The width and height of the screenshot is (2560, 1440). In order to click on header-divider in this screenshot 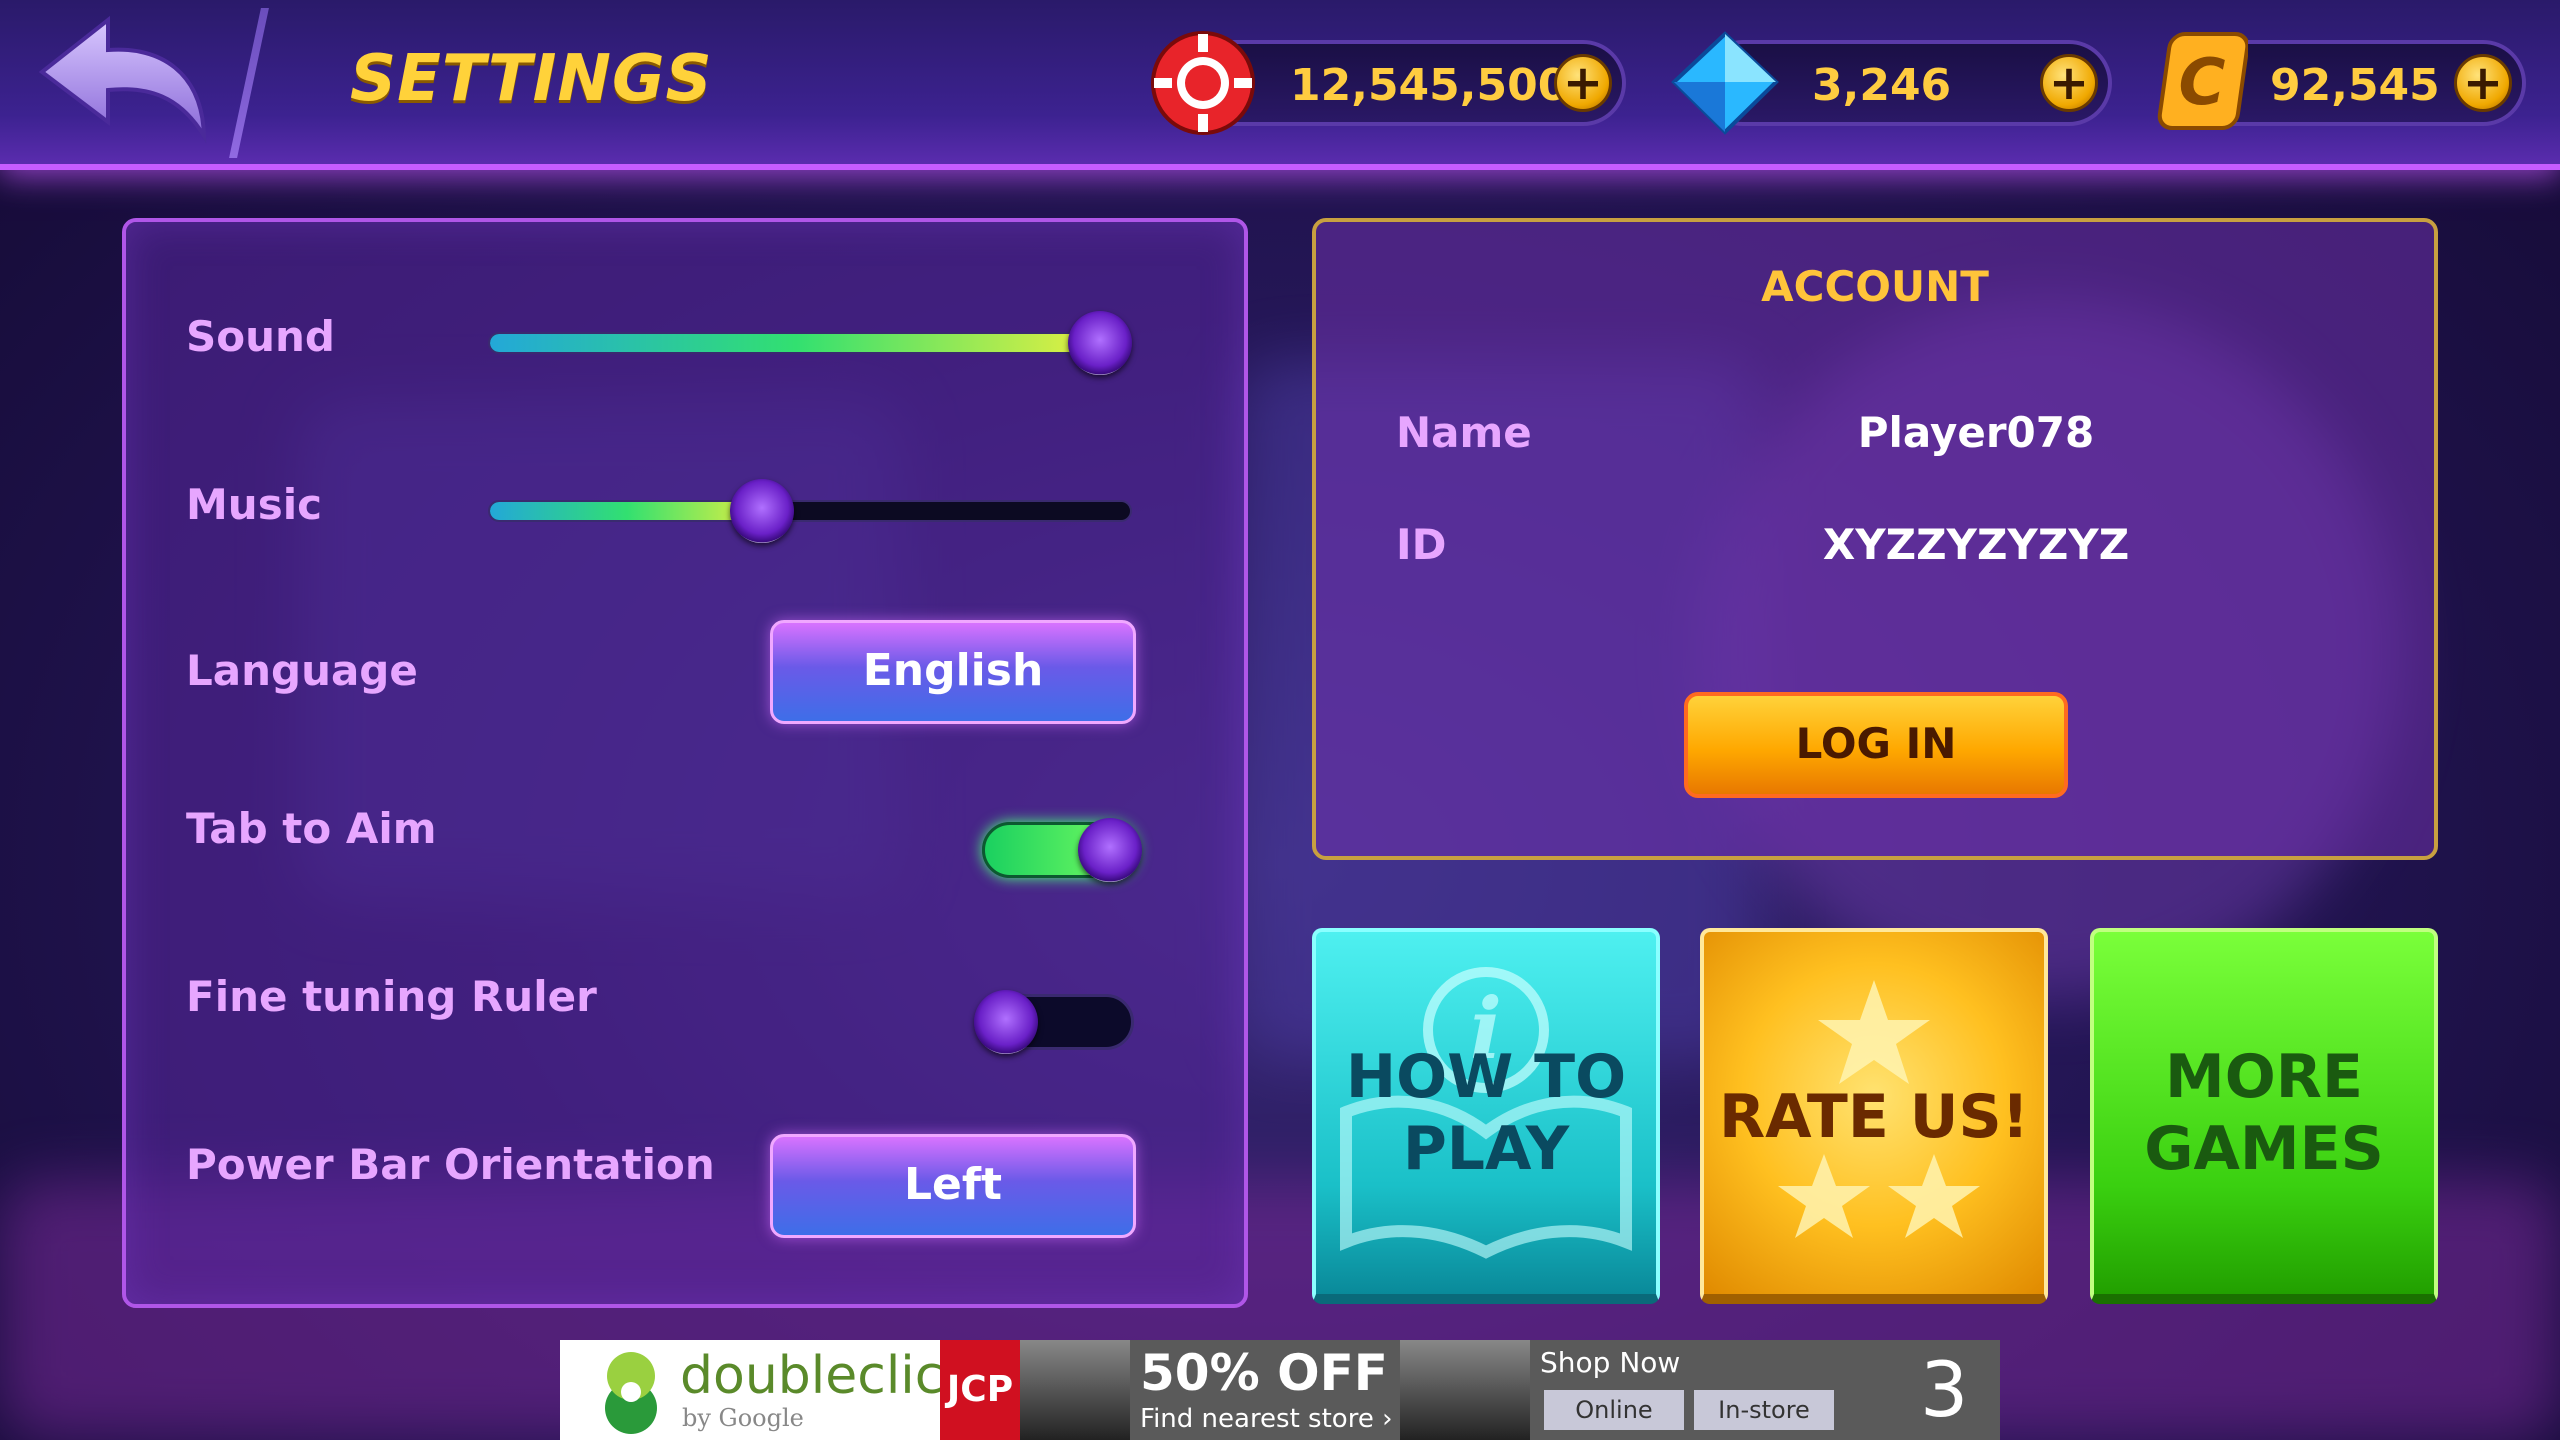, I will do `click(249, 83)`.